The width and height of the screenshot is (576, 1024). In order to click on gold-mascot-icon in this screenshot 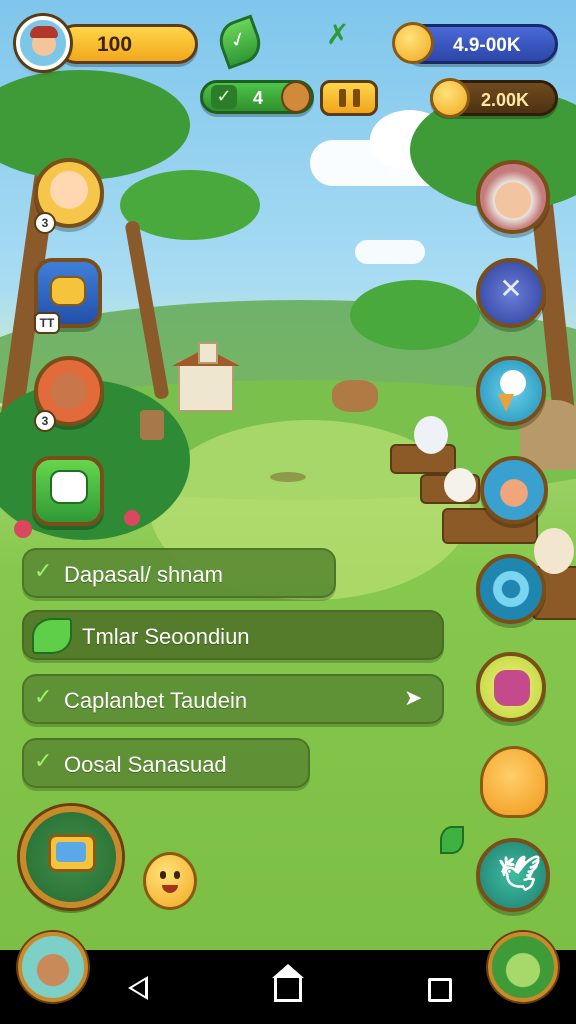, I will do `click(450, 98)`.